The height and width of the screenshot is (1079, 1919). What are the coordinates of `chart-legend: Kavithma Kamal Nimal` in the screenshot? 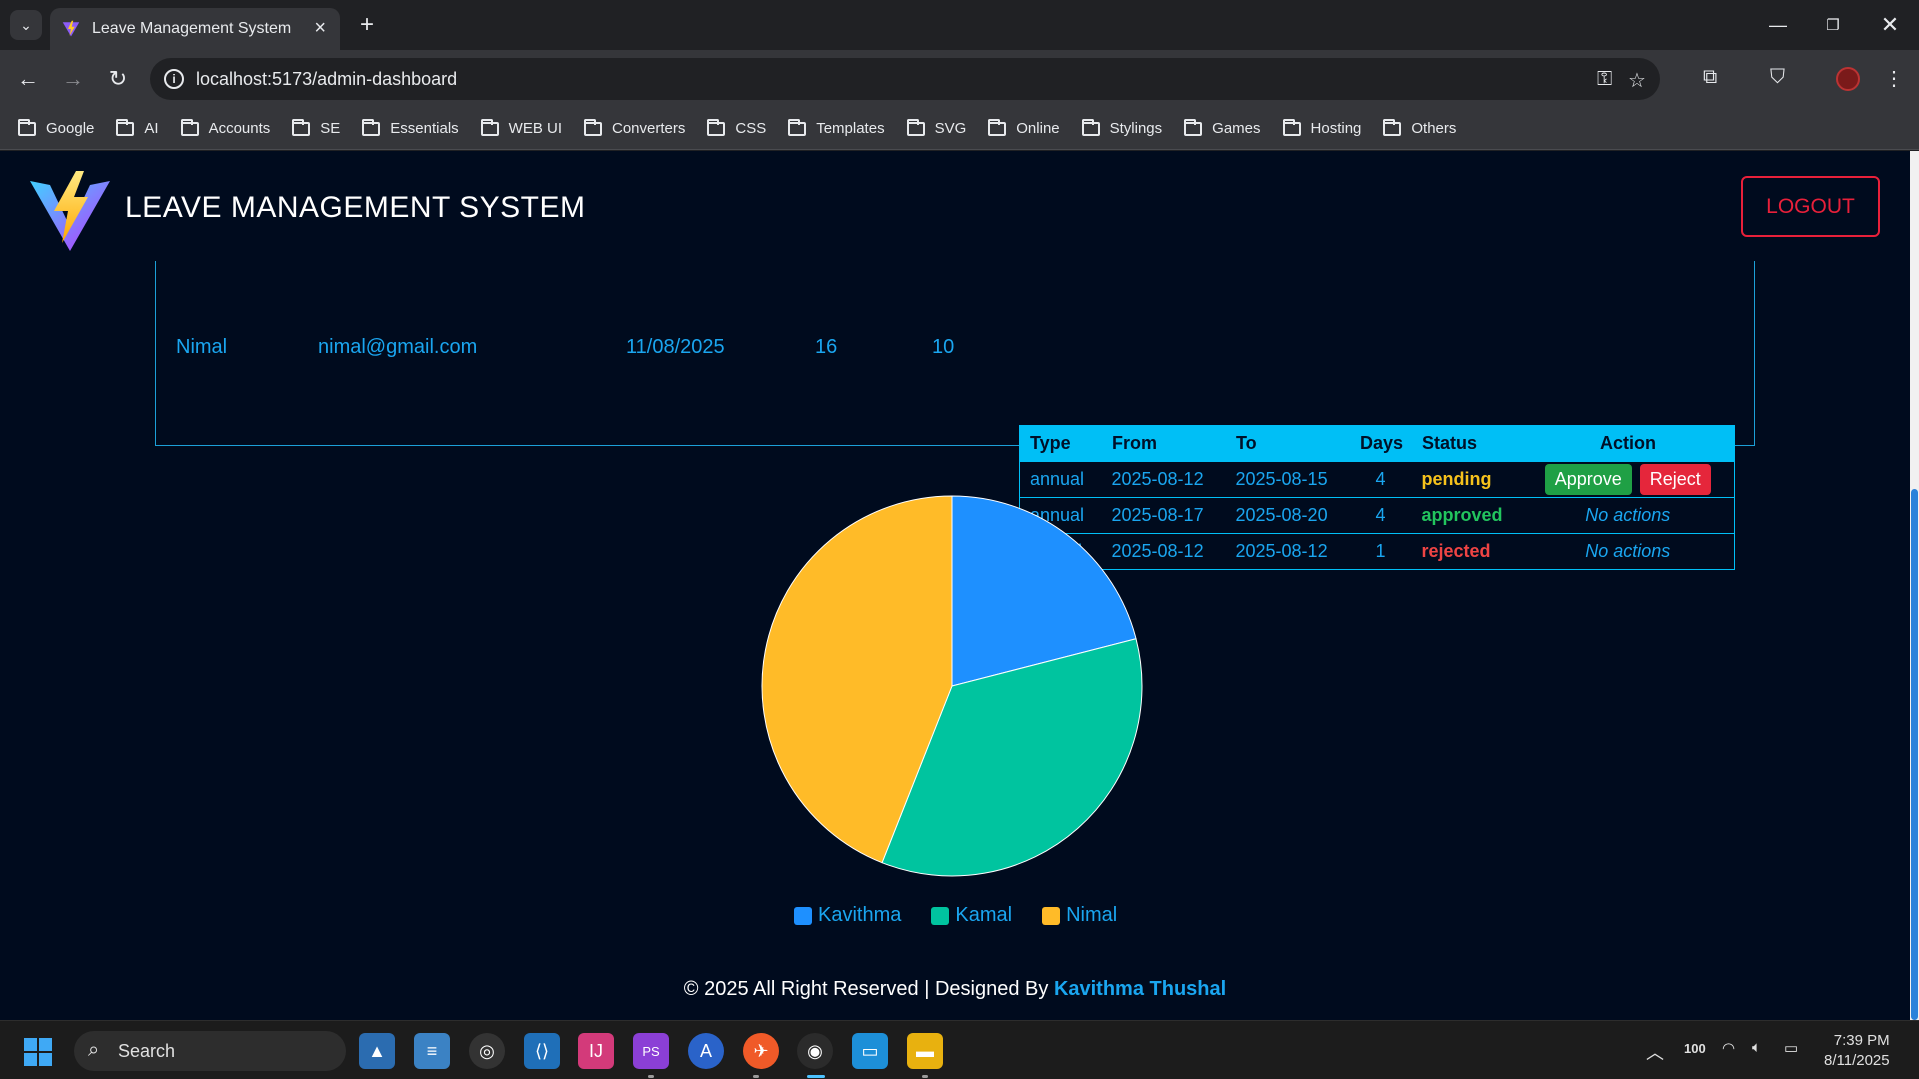 It's located at (970, 915).